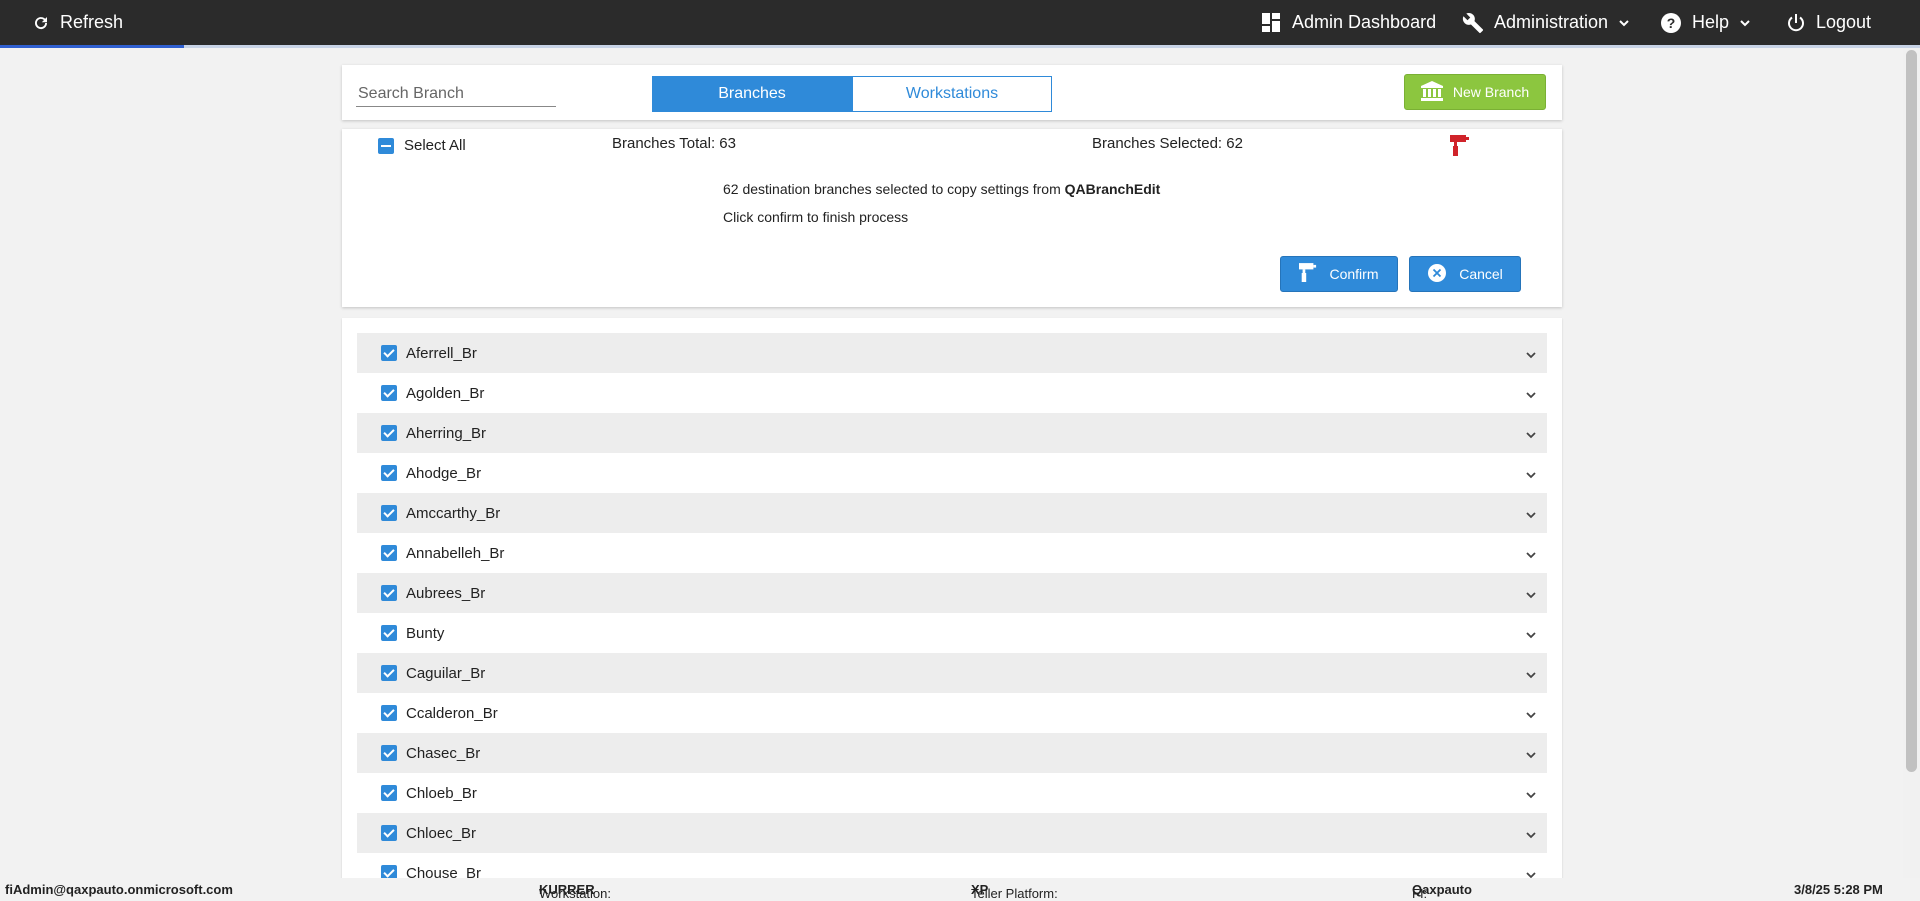  I want to click on footer-datetime: 3/8/25 5:28 PM, so click(1838, 889).